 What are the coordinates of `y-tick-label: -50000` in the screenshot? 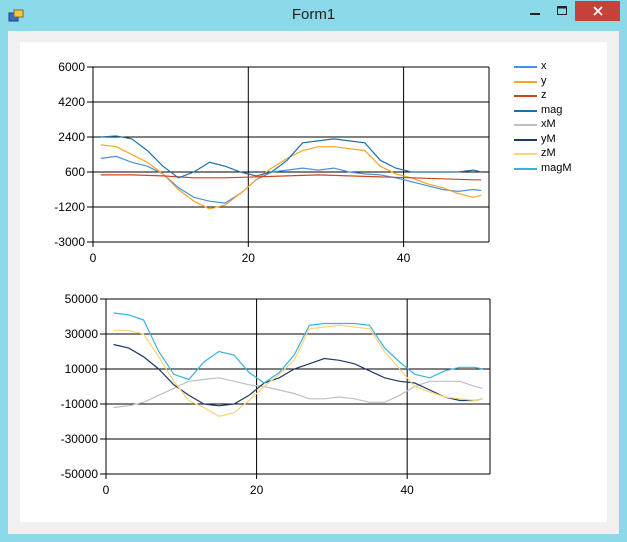 It's located at (80, 474).